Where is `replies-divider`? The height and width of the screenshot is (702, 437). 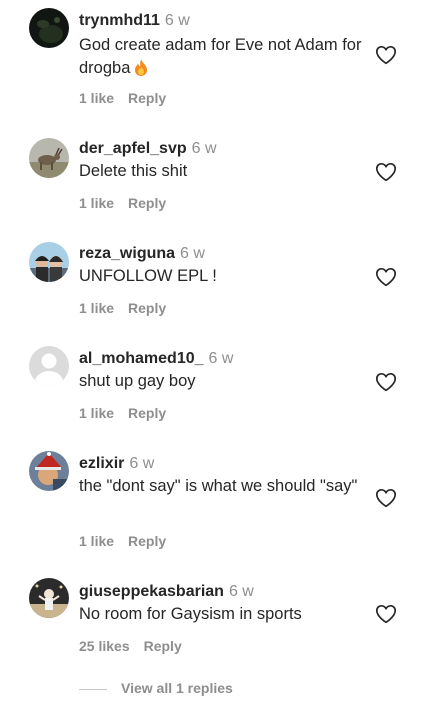 replies-divider is located at coordinates (93, 689).